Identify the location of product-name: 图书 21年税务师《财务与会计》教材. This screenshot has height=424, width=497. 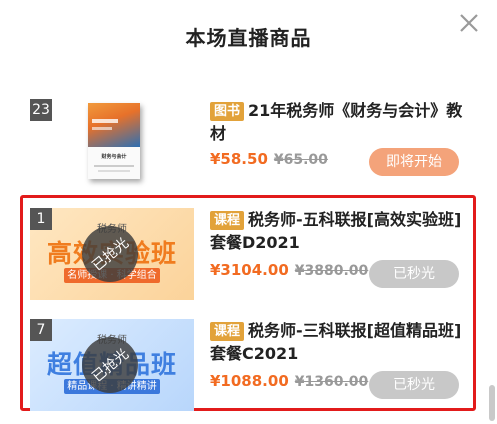
(337, 122).